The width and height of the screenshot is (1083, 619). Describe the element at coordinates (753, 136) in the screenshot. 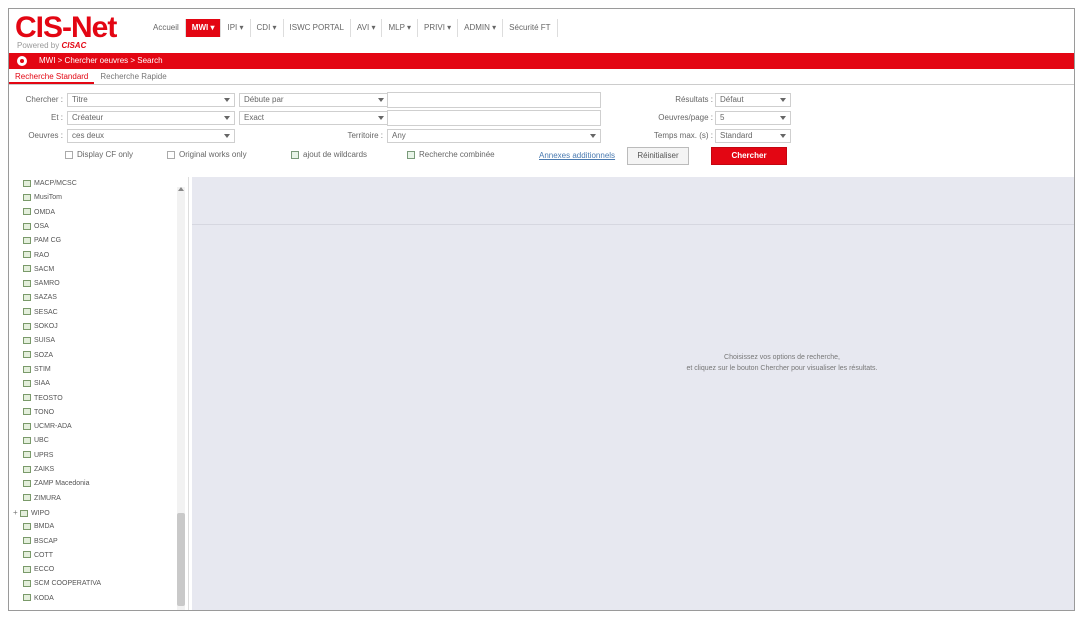

I see `timeout-select: Standard` at that location.